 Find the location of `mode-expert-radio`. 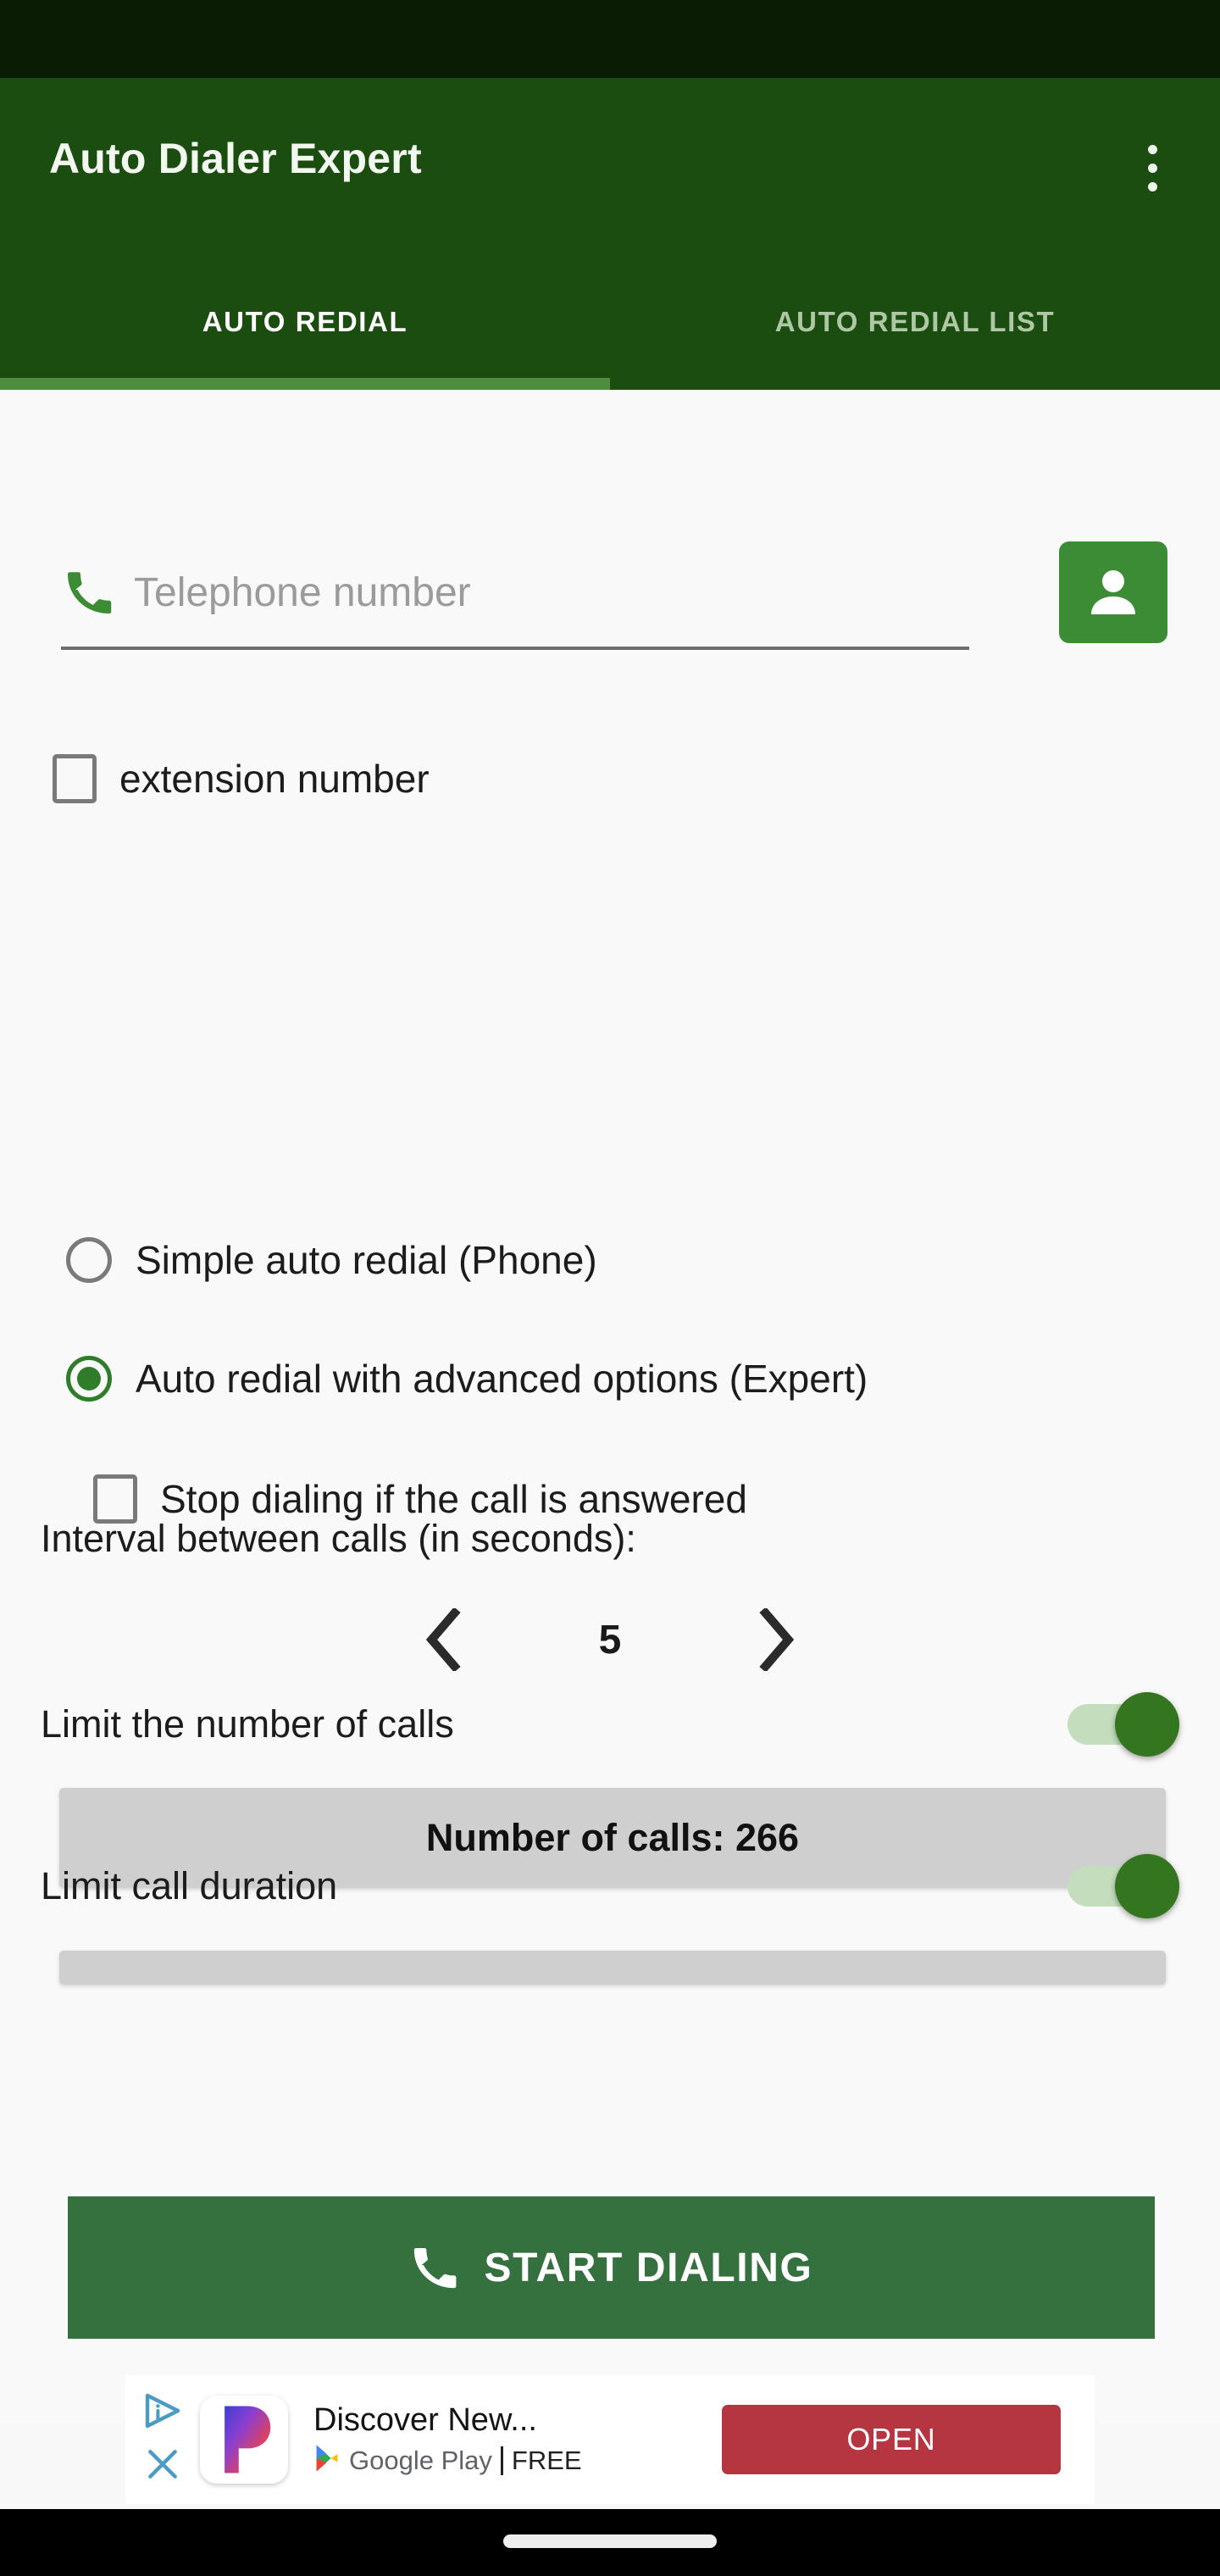

mode-expert-radio is located at coordinates (89, 1379).